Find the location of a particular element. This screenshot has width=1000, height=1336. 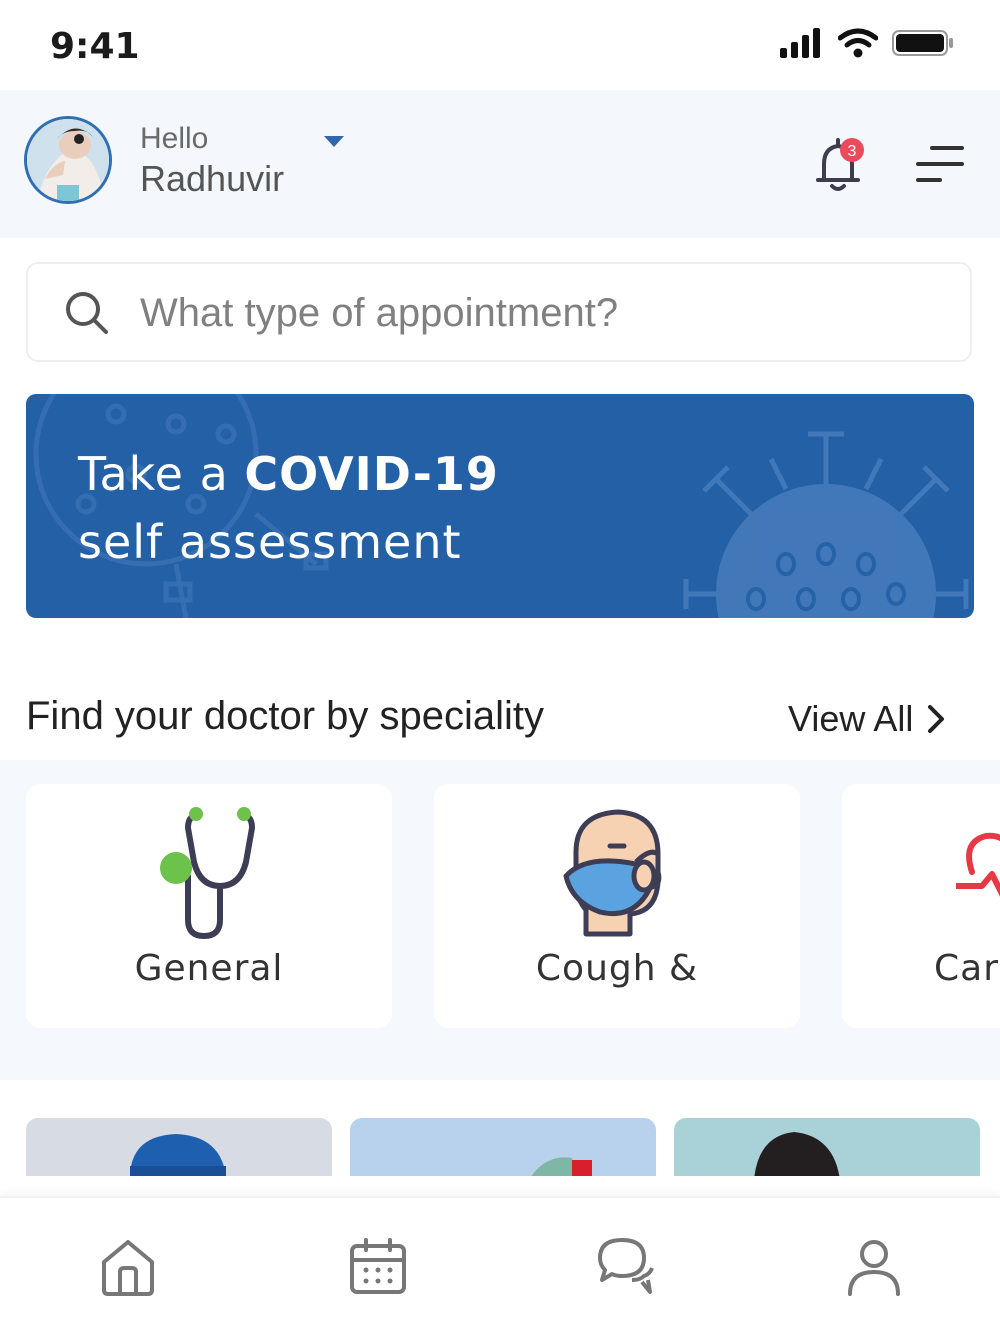

notification-badge-count: 3 is located at coordinates (852, 151).